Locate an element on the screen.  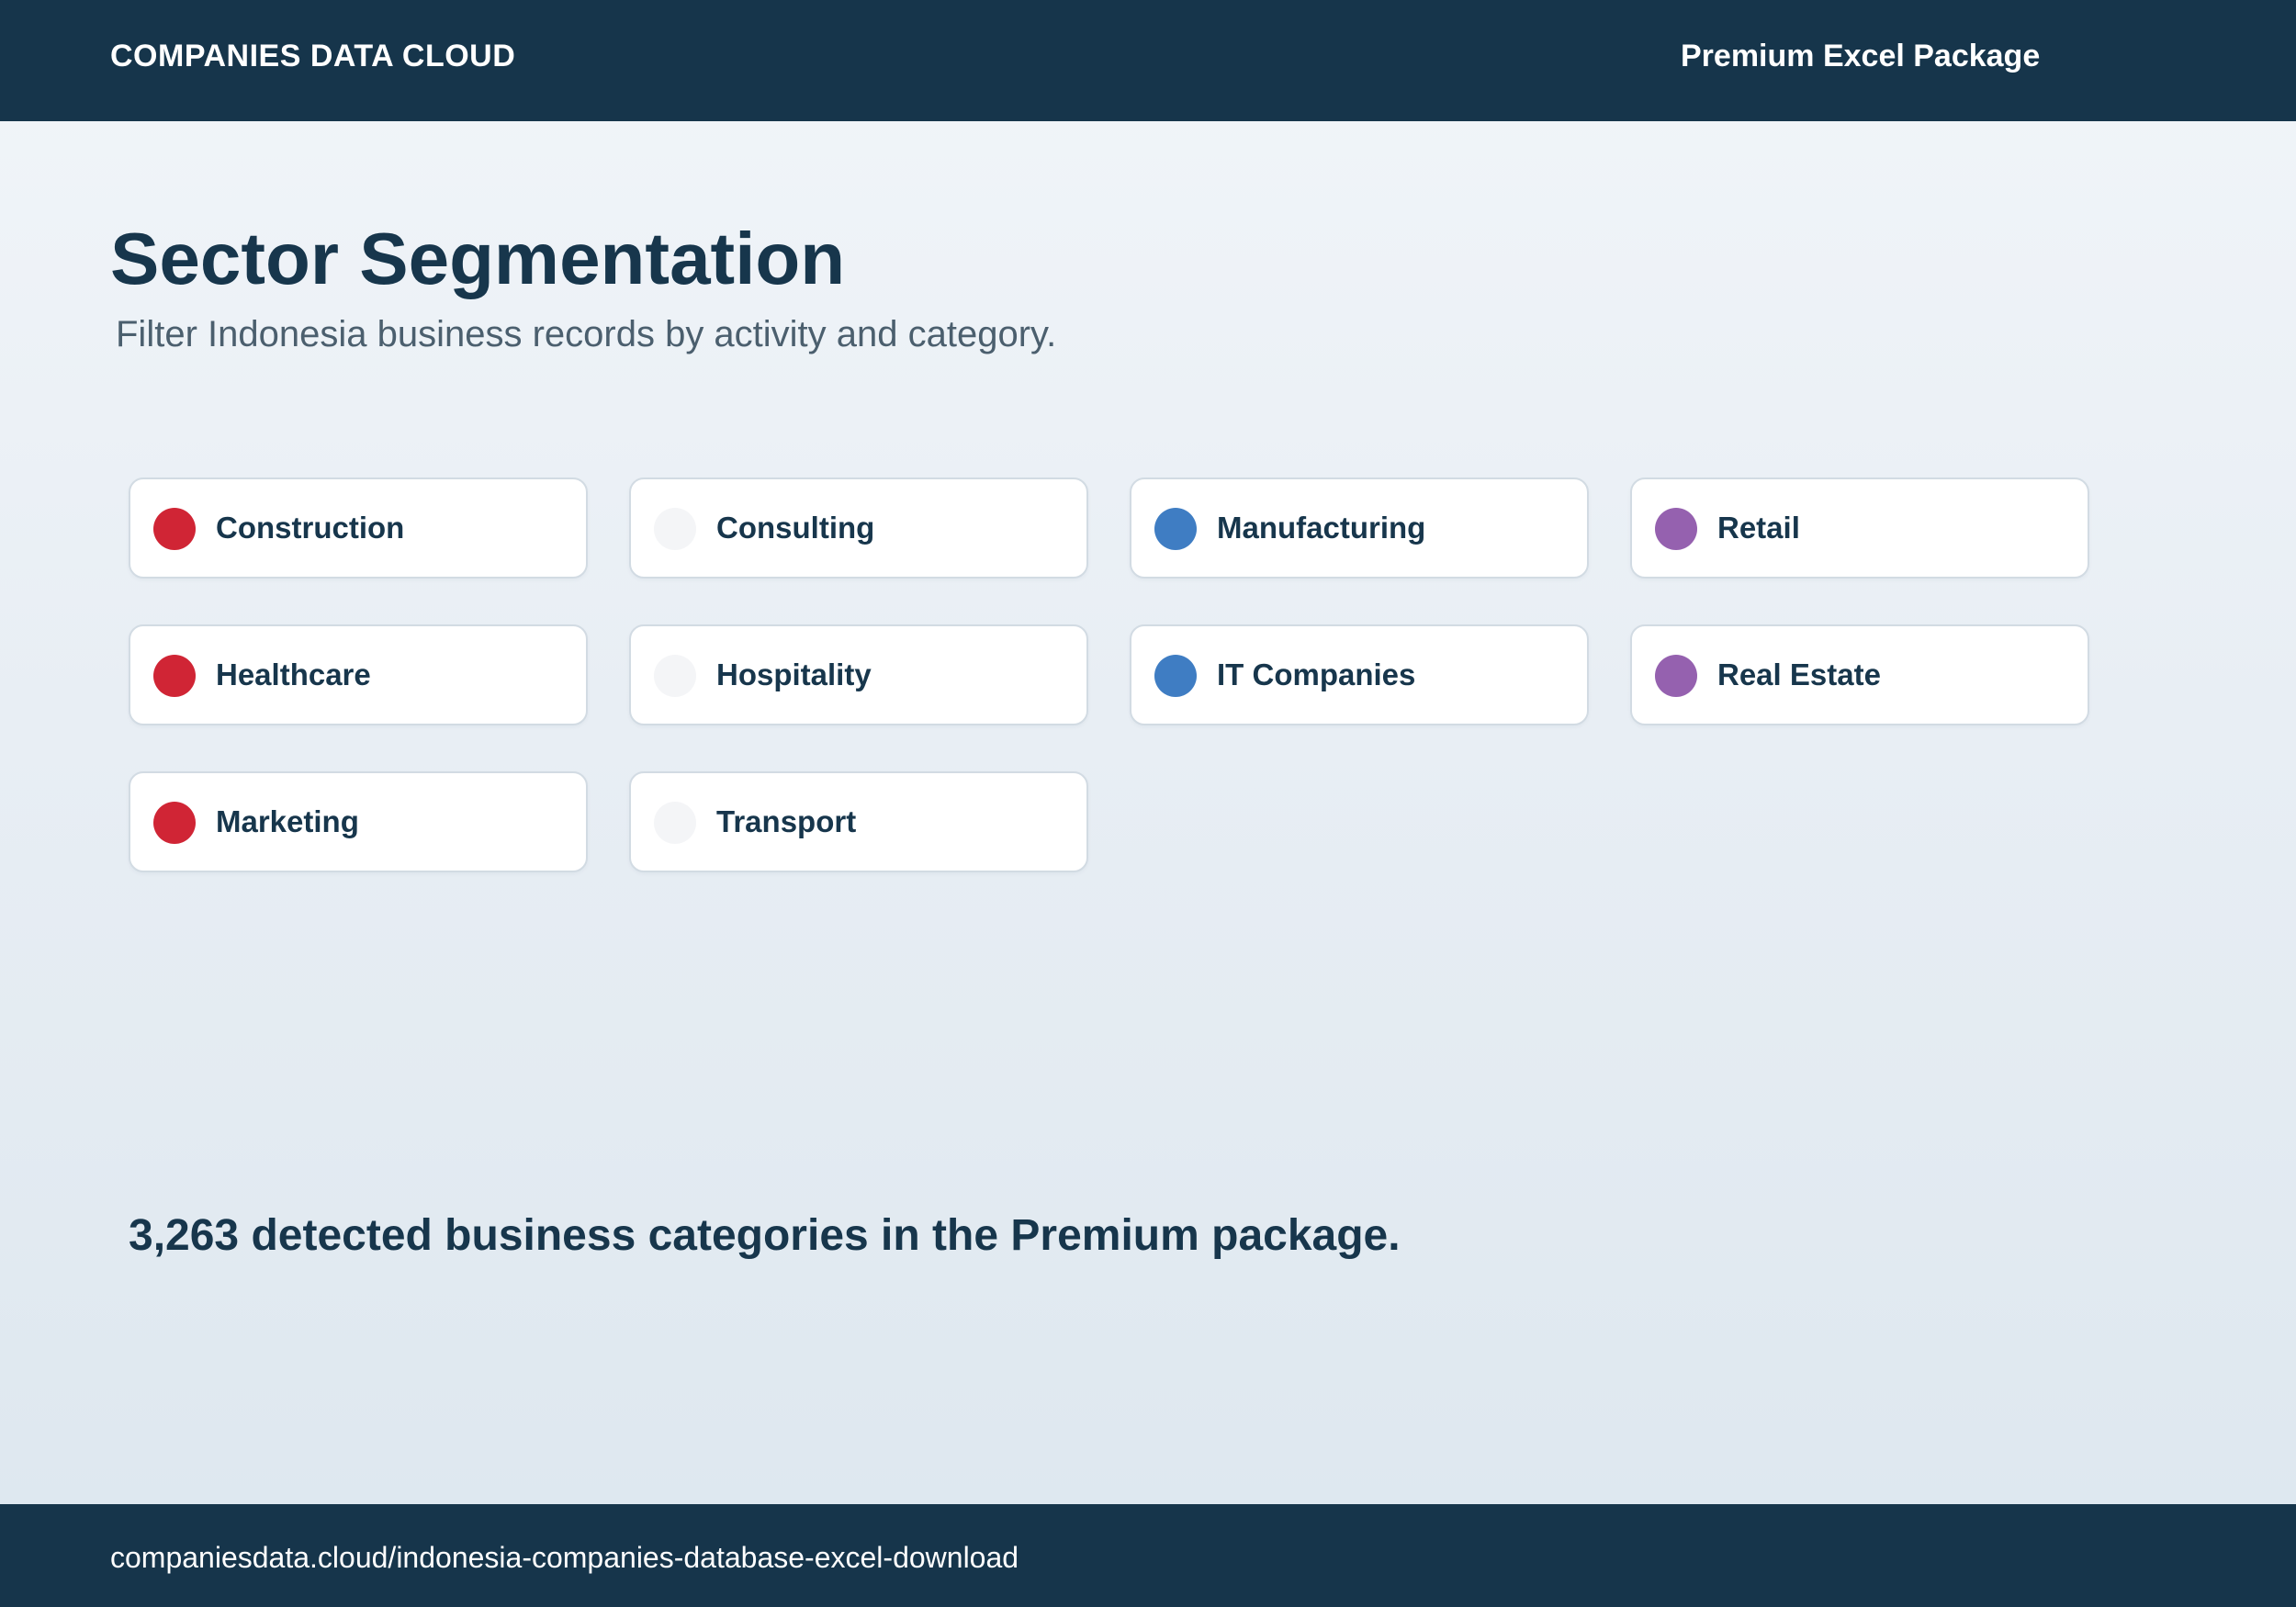
sector-card-construction: Construction is located at coordinates (359, 528).